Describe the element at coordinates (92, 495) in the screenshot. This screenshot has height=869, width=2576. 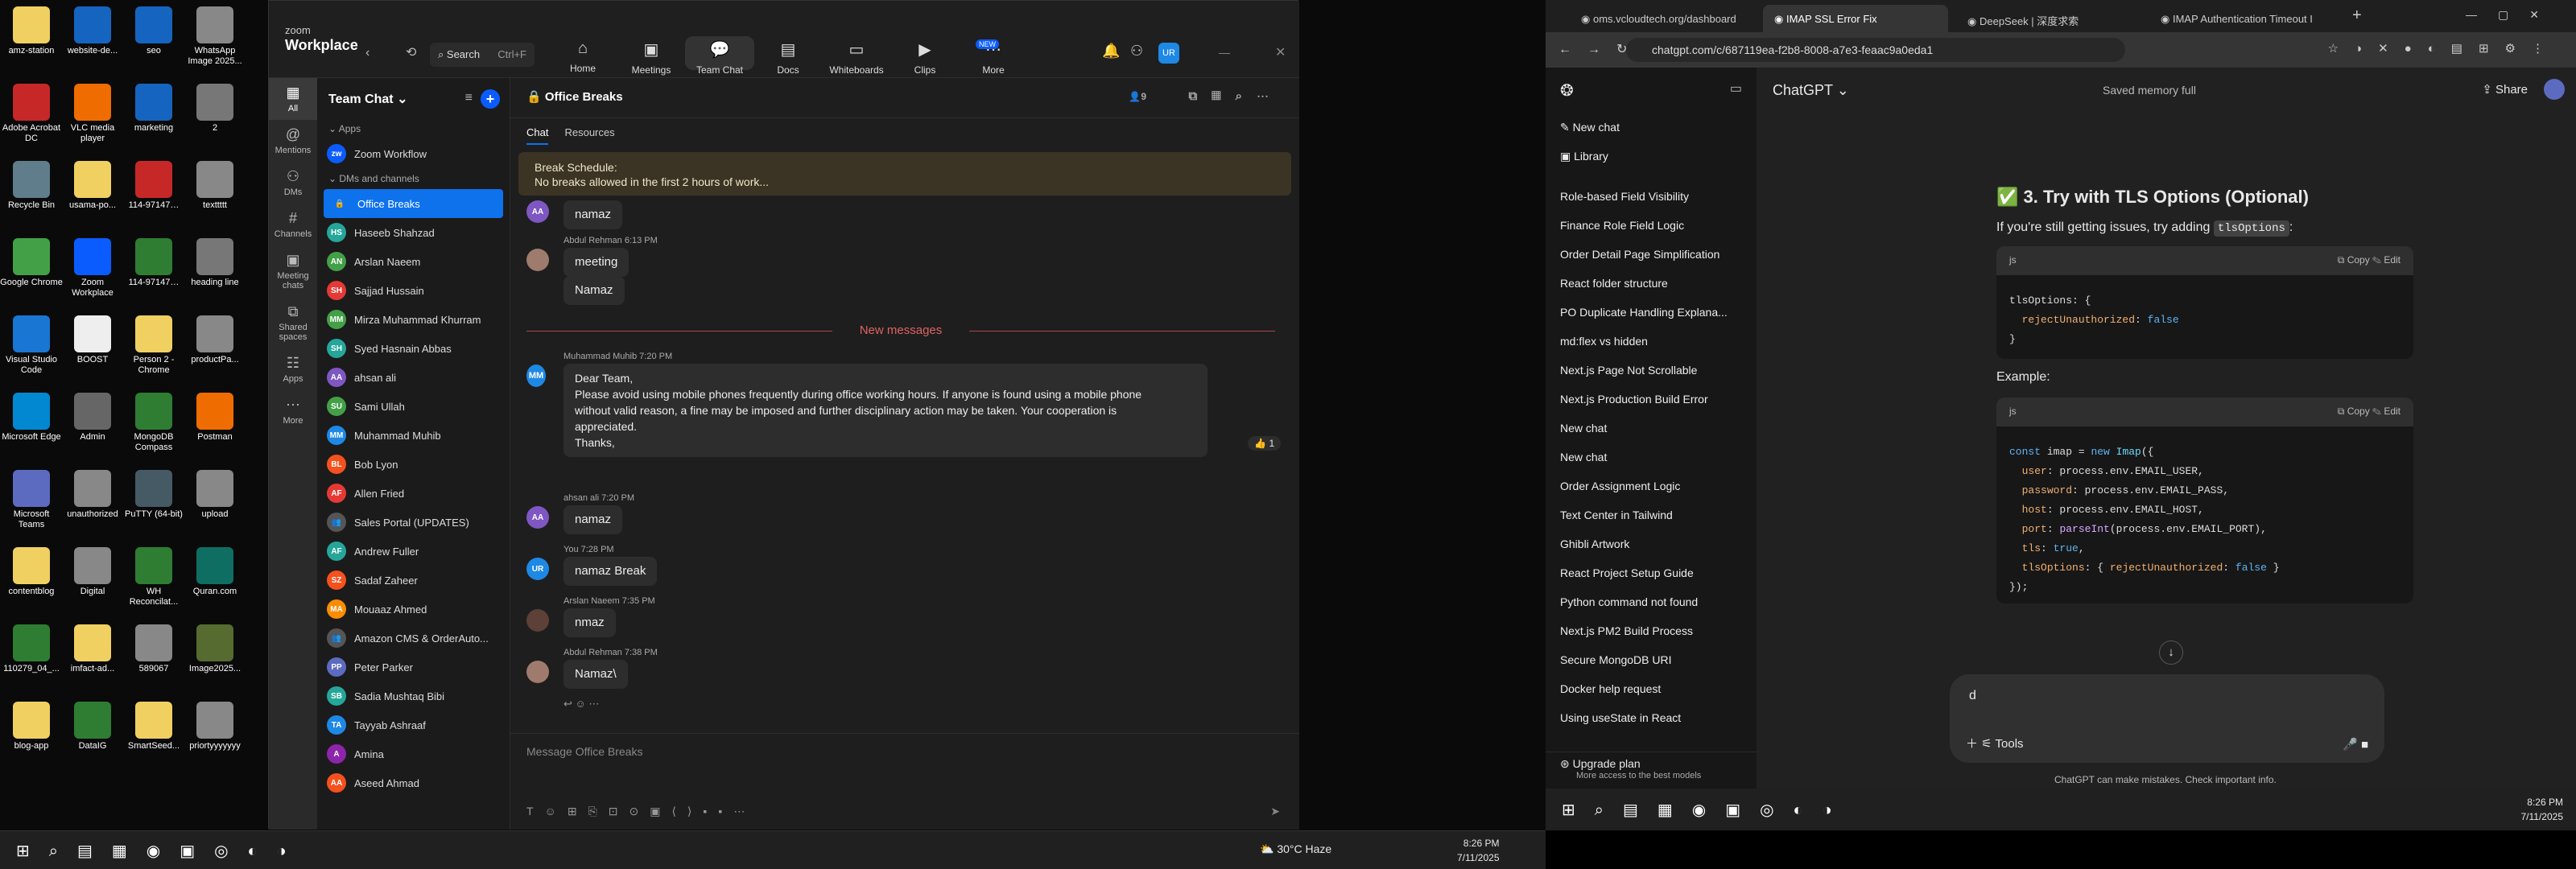
I see `desktop-icon: unauthorized` at that location.